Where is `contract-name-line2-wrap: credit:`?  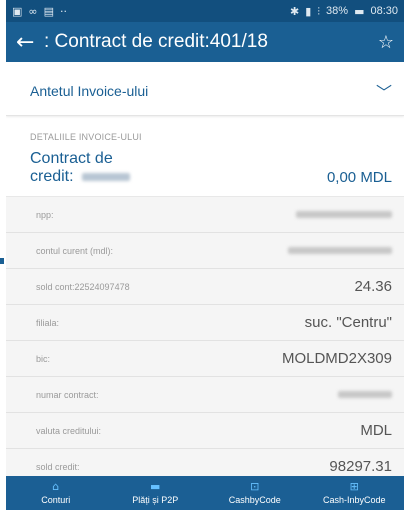 contract-name-line2-wrap: credit: is located at coordinates (178, 177).